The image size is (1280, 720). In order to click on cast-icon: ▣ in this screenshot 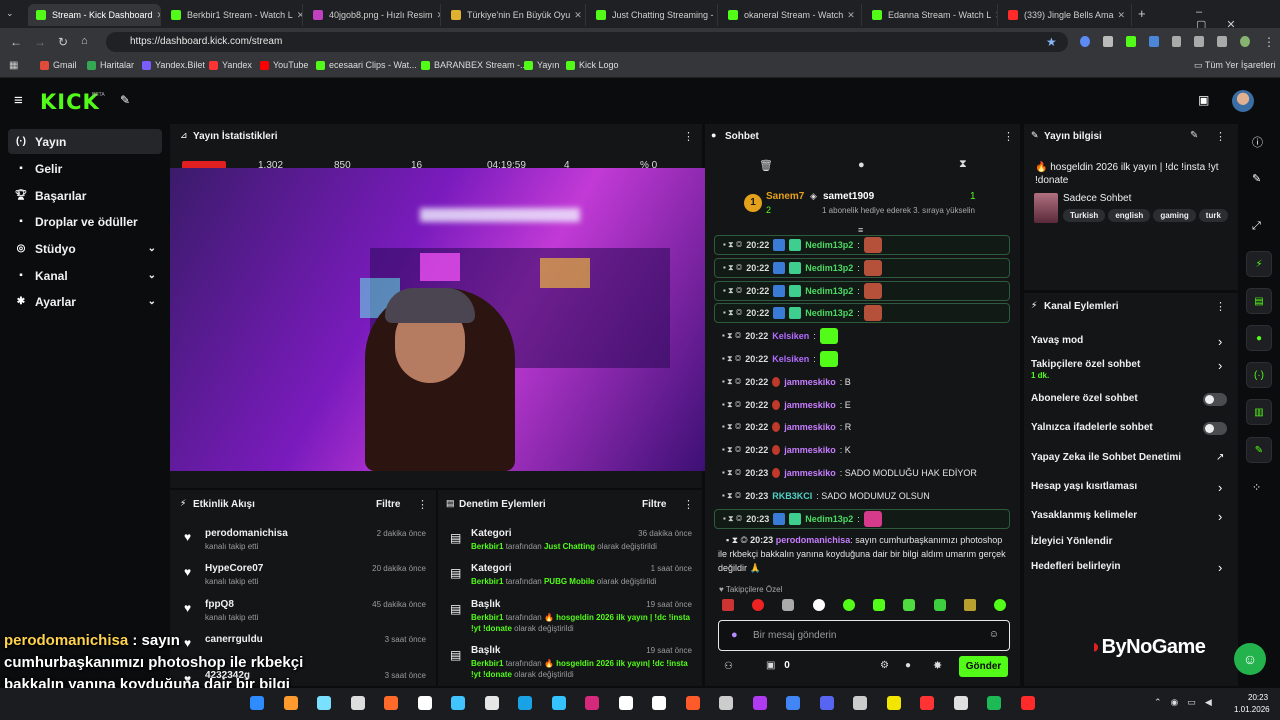, I will do `click(1203, 100)`.